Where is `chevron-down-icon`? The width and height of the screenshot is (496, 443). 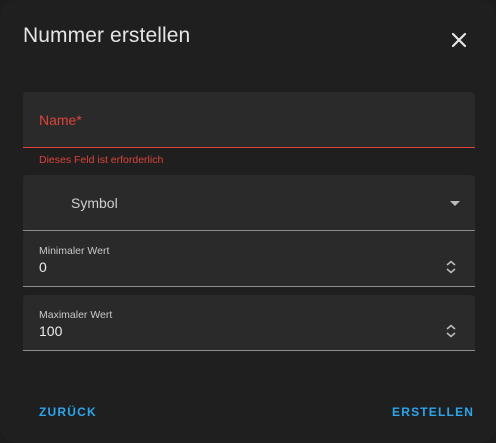
chevron-down-icon is located at coordinates (455, 203).